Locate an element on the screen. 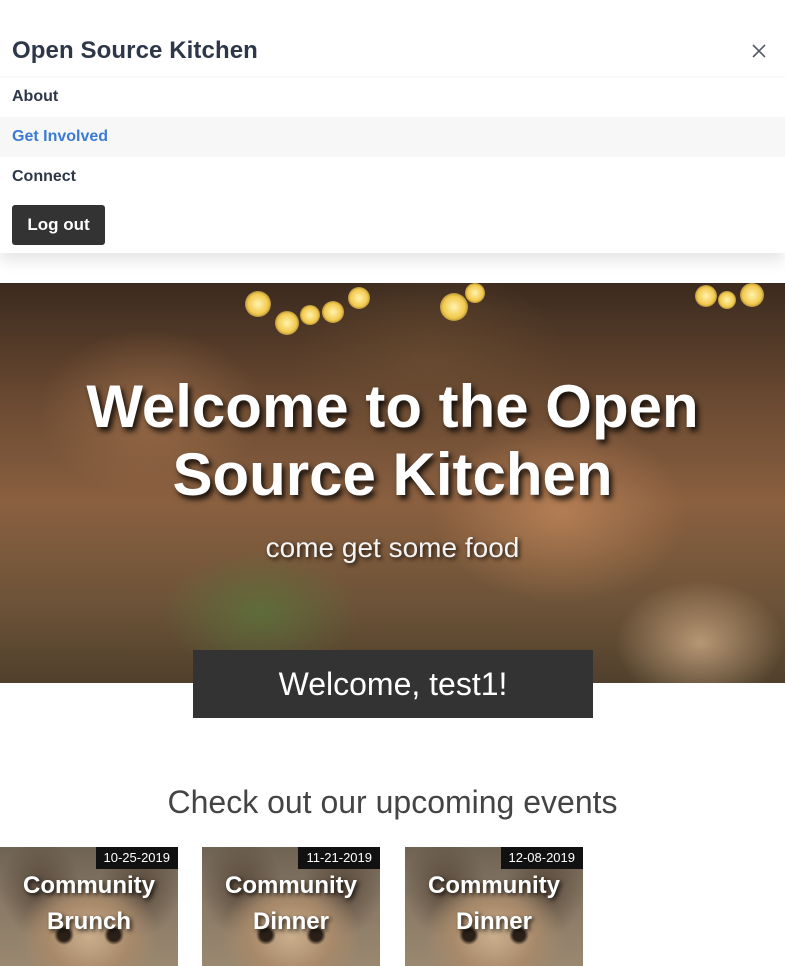 The width and height of the screenshot is (785, 966). events-heading: Check out our upcoming events is located at coordinates (392, 802).